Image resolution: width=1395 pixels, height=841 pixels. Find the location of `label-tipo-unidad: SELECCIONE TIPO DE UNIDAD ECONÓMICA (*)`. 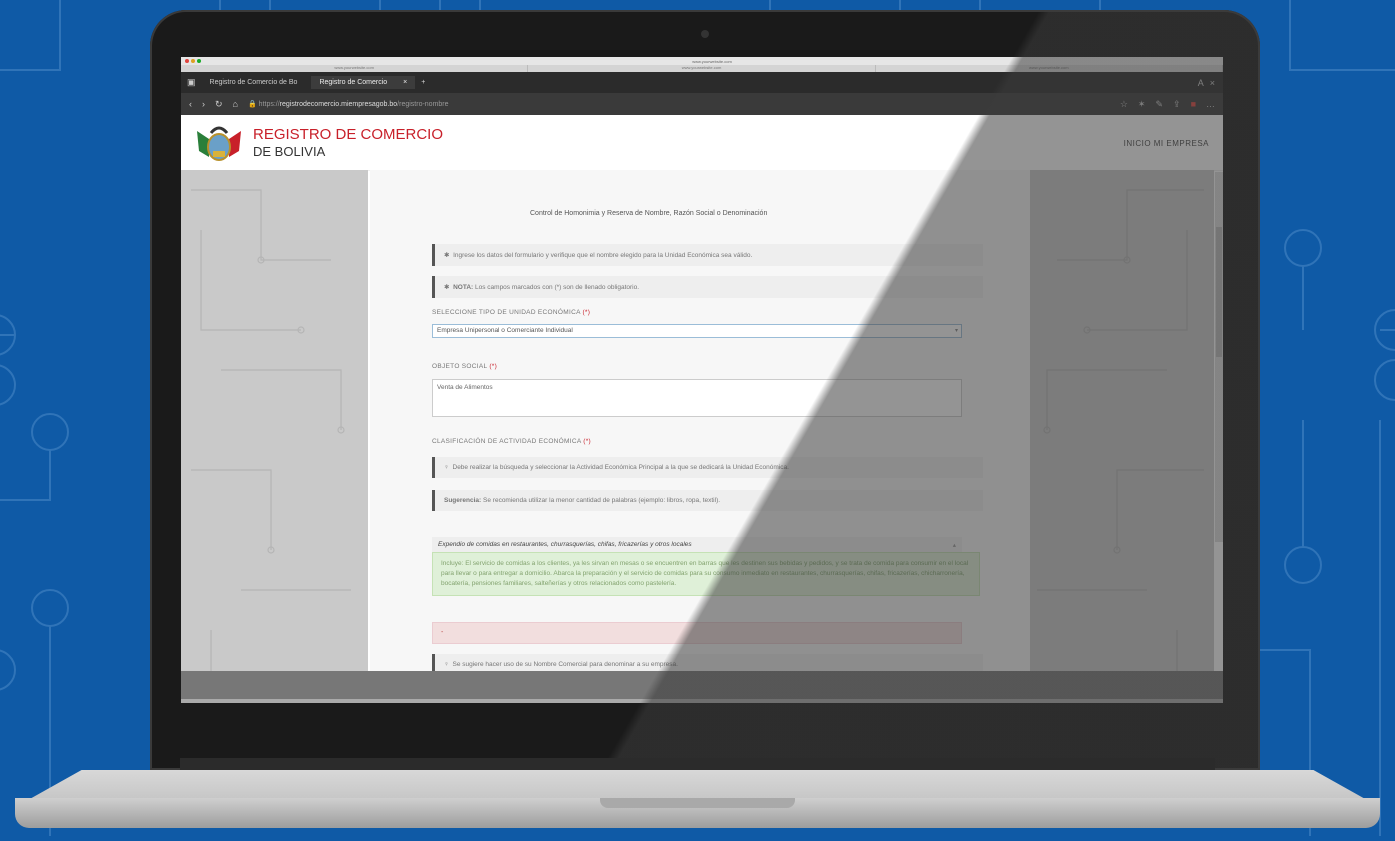

label-tipo-unidad: SELECCIONE TIPO DE UNIDAD ECONÓMICA (*) is located at coordinates (697, 312).